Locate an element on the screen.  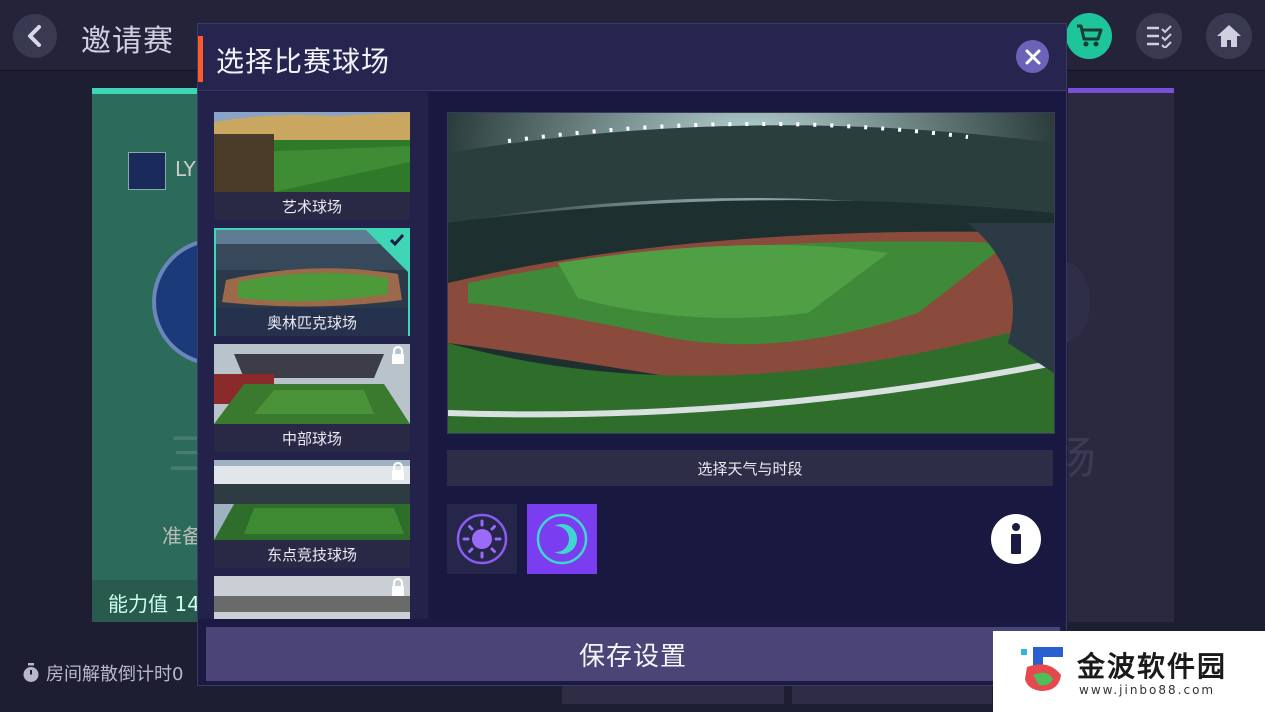
stadium-item-central: 中部球场 is located at coordinates (312, 398).